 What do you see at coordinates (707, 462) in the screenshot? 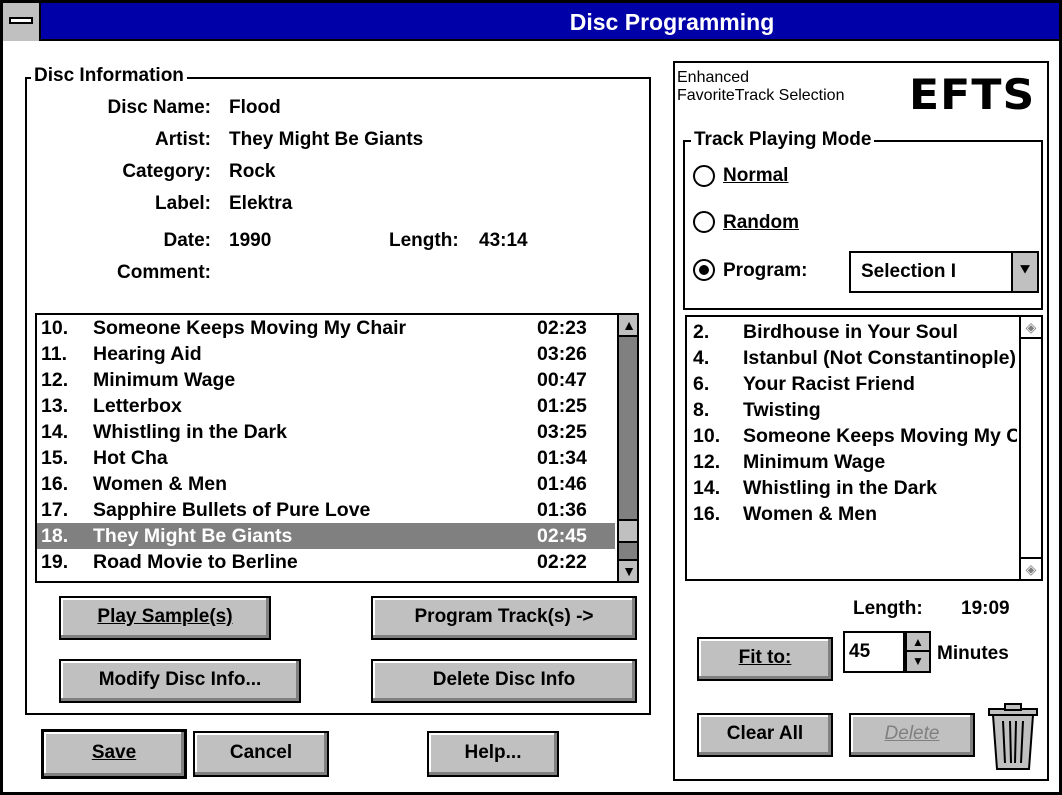
I see `program-track-number: 12.` at bounding box center [707, 462].